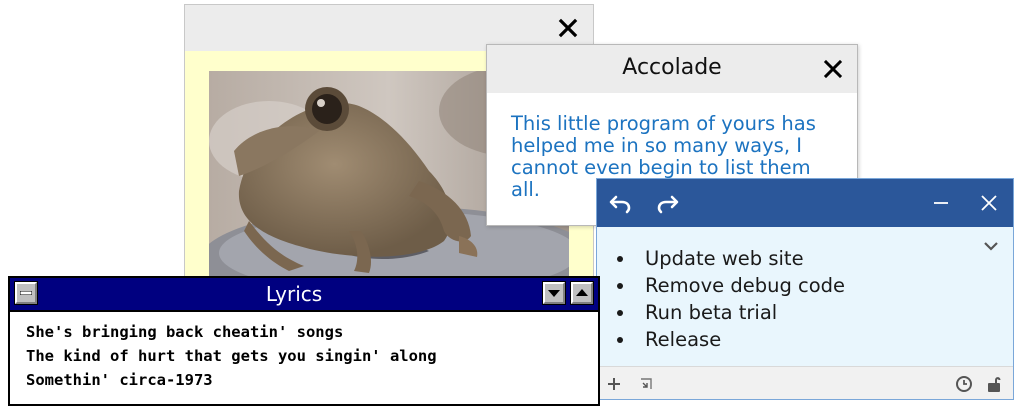  What do you see at coordinates (991, 246) in the screenshot?
I see `chevron-down-icon` at bounding box center [991, 246].